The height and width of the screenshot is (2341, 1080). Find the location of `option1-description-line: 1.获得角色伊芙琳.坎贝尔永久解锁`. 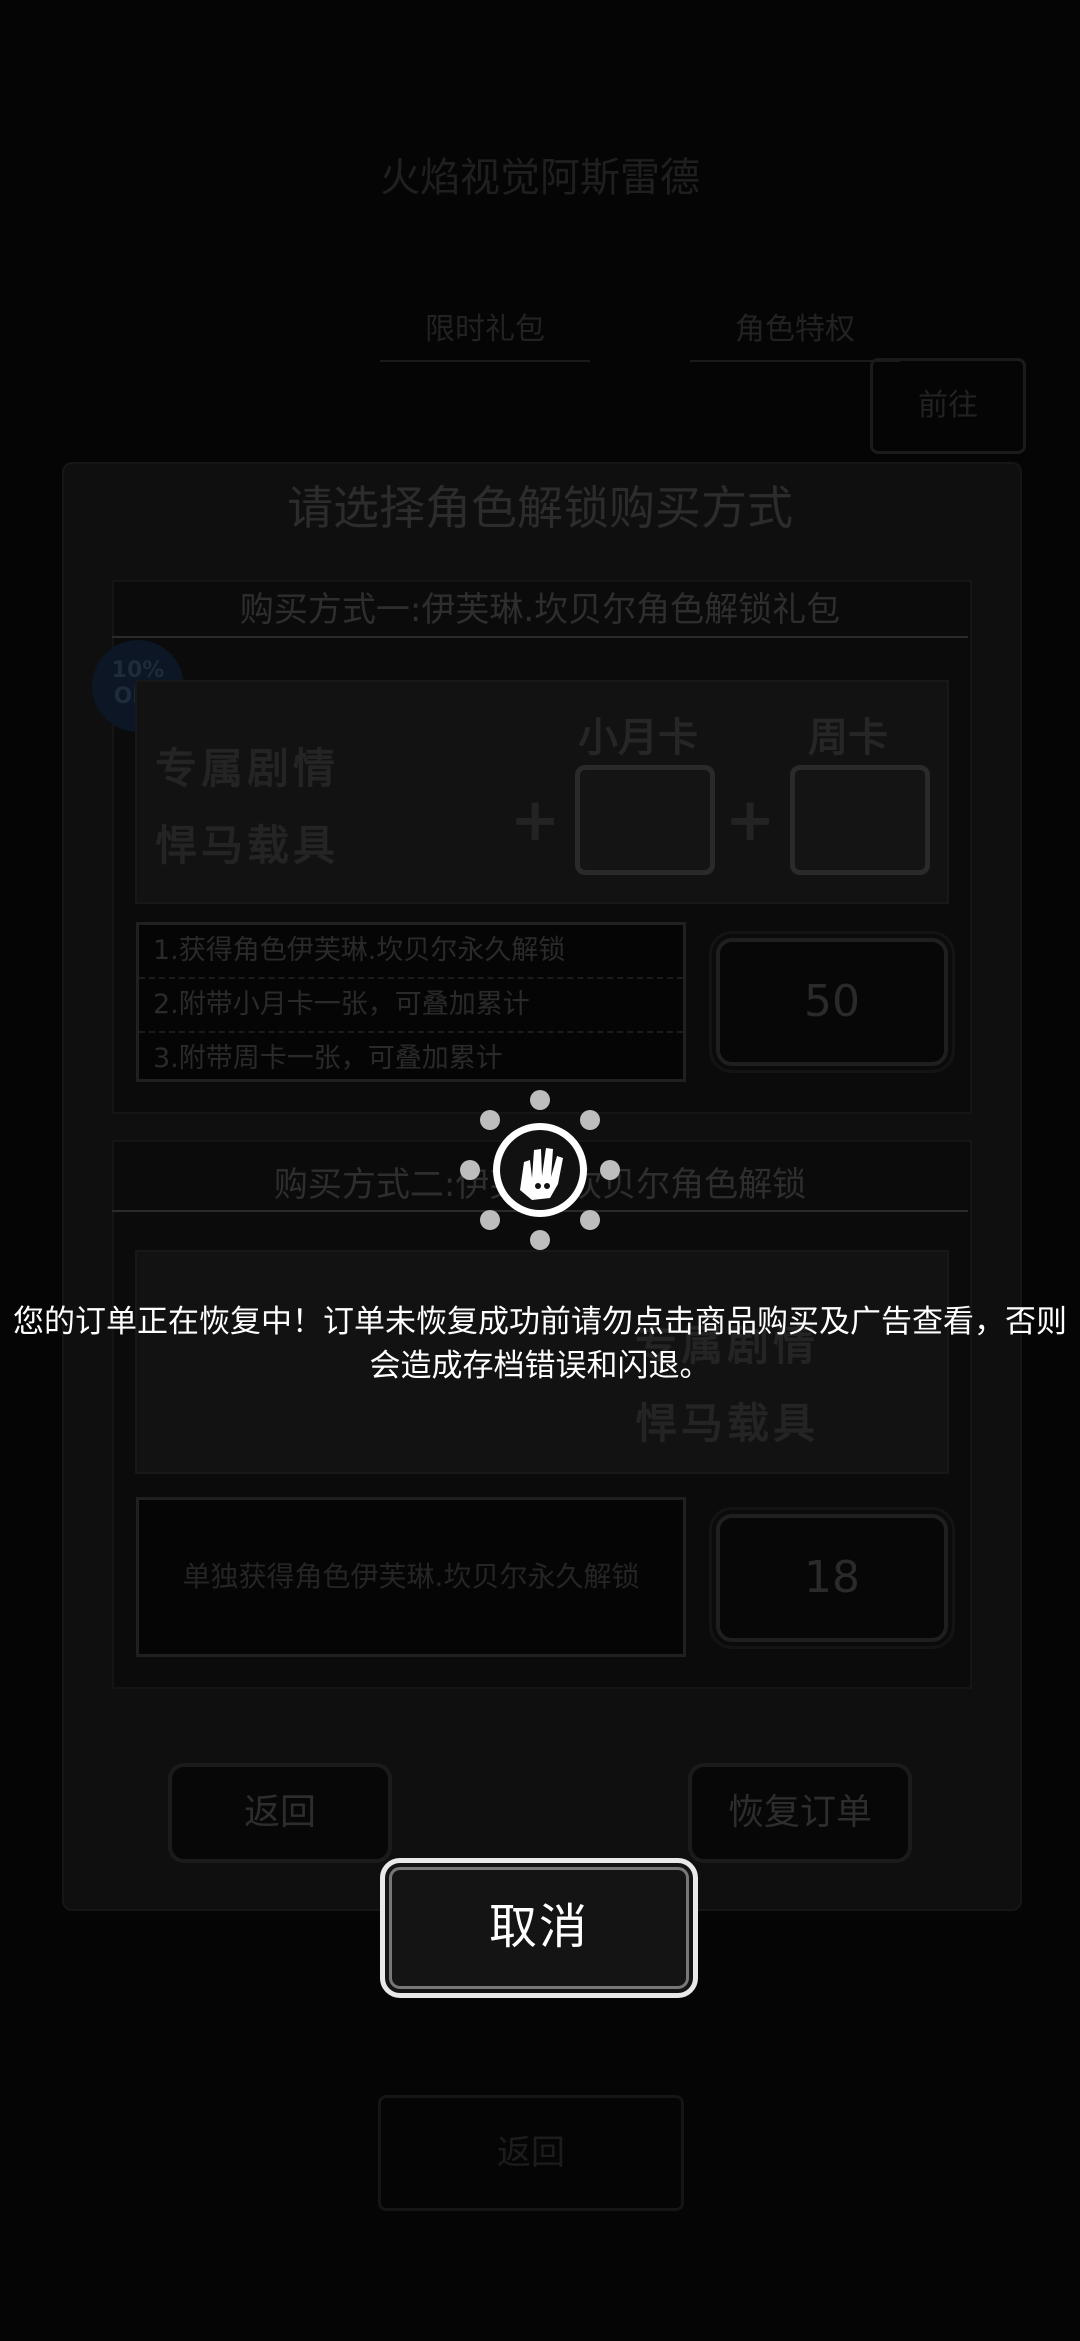

option1-description-line: 1.获得角色伊芙琳.坎贝尔永久解锁 is located at coordinates (411, 952).